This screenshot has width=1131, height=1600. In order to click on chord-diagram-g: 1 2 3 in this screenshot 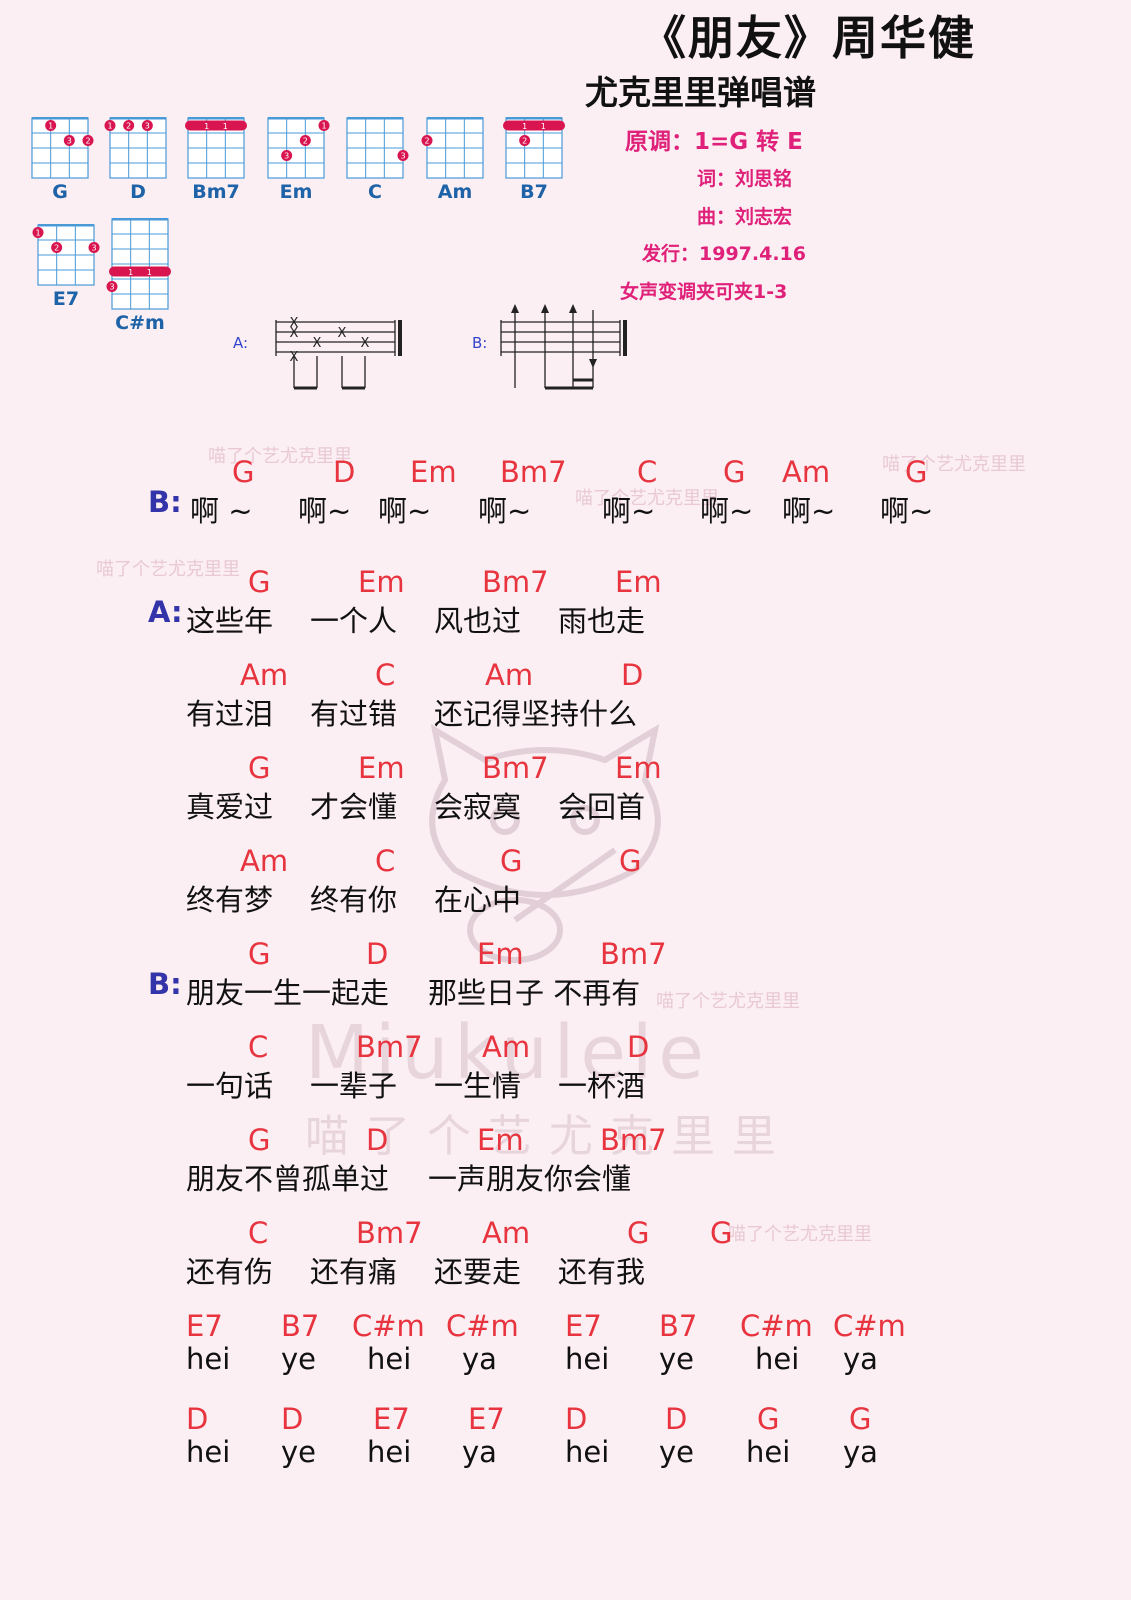, I will do `click(62, 148)`.